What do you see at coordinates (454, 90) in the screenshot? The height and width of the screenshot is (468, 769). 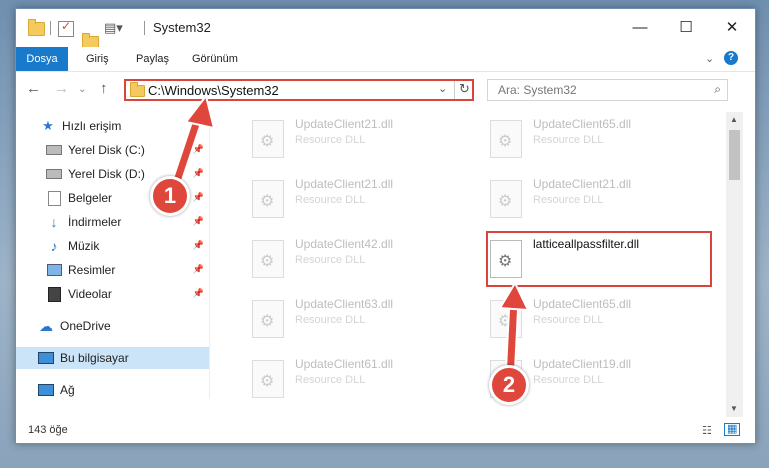 I see `address-separator` at bounding box center [454, 90].